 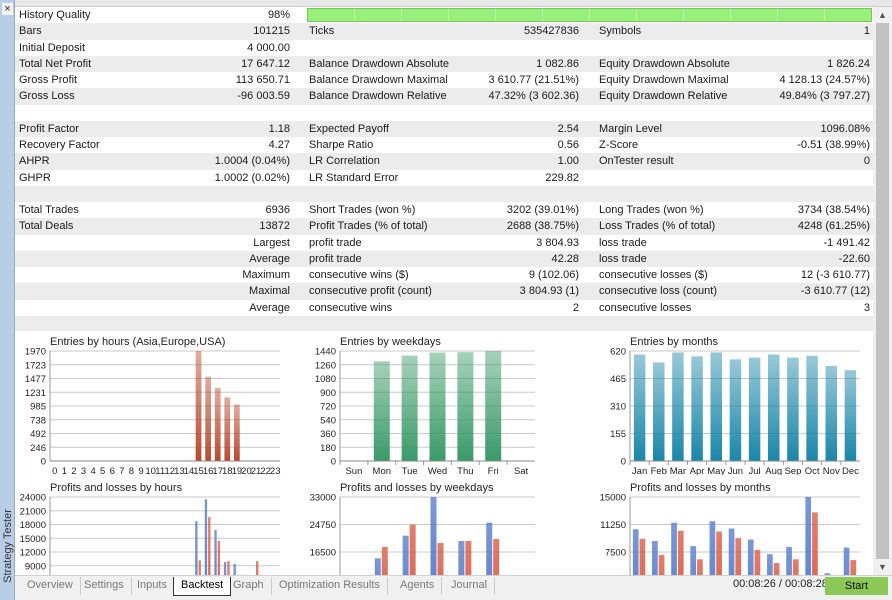 What do you see at coordinates (623, 462) in the screenshot?
I see `y-tick-label: 0` at bounding box center [623, 462].